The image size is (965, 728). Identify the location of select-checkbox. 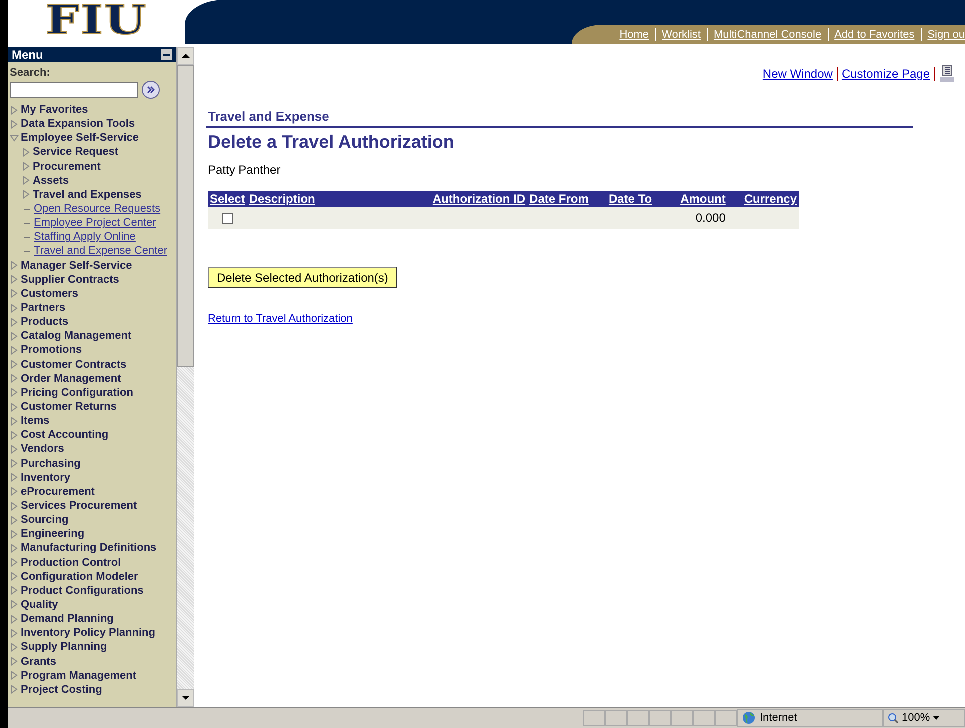
(228, 218).